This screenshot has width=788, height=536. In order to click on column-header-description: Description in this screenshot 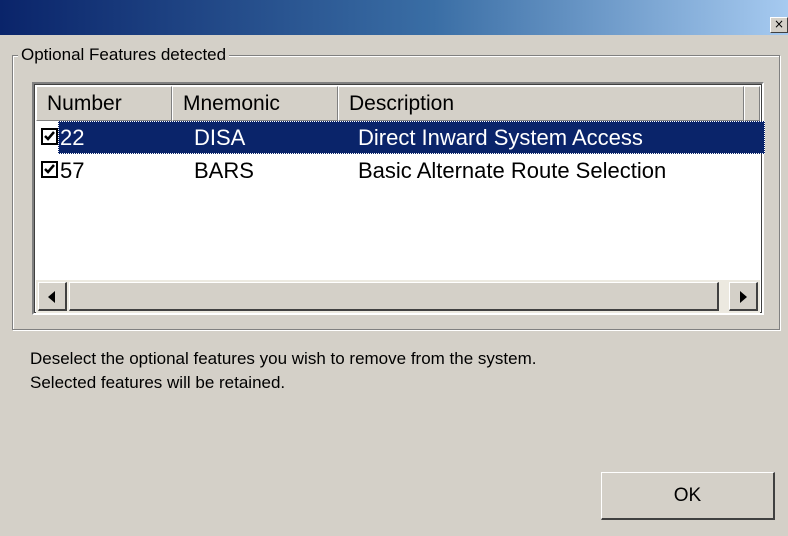, I will do `click(541, 103)`.